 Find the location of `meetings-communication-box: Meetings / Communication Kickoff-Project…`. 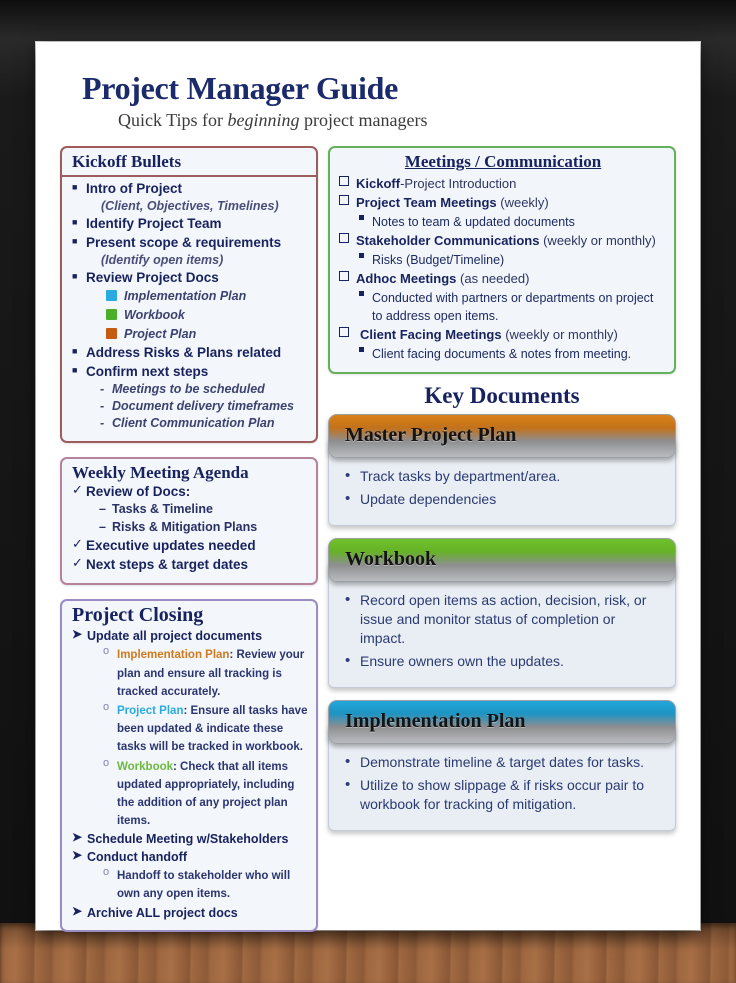

meetings-communication-box: Meetings / Communication Kickoff-Project… is located at coordinates (502, 260).